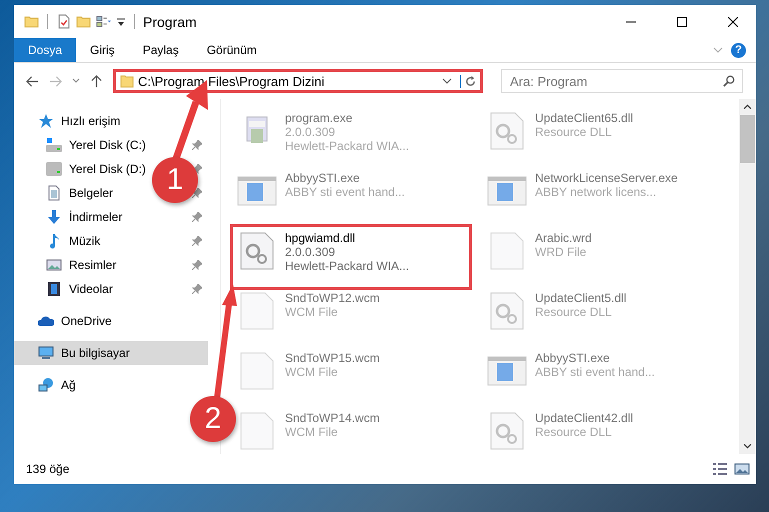  What do you see at coordinates (32, 81) in the screenshot?
I see `back-icon` at bounding box center [32, 81].